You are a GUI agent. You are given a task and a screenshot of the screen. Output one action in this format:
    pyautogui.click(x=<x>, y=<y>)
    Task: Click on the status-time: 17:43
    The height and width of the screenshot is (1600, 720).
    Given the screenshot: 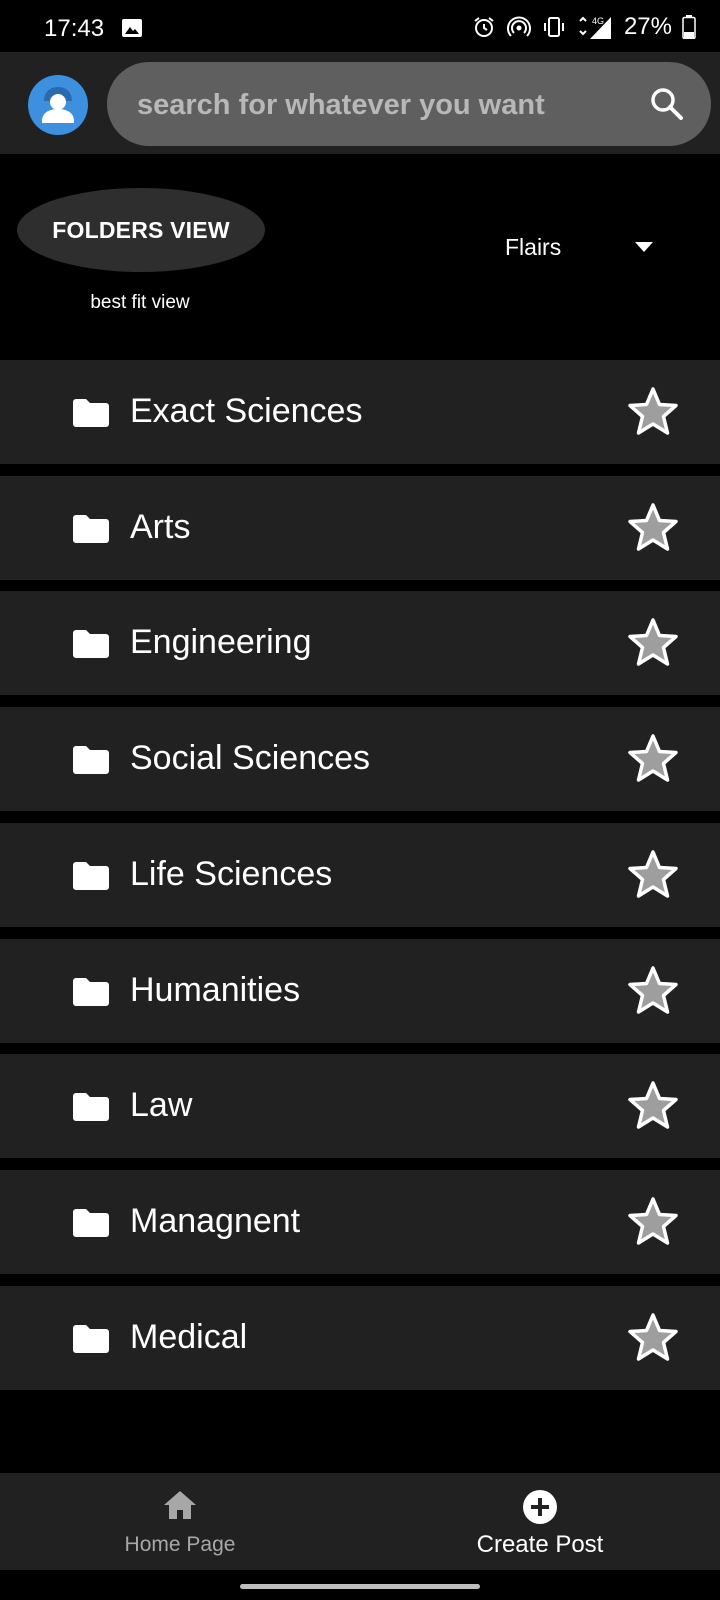 What is the action you would take?
    pyautogui.click(x=74, y=28)
    